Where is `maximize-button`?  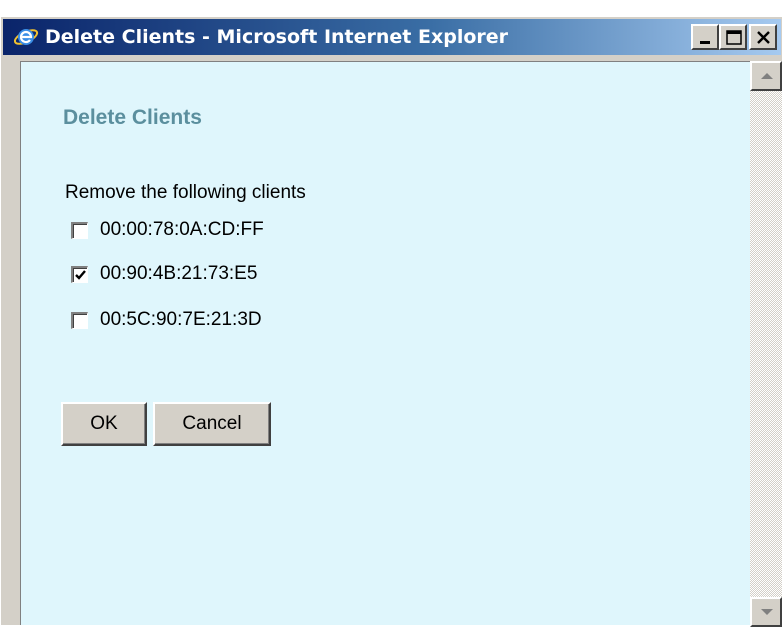 maximize-button is located at coordinates (733, 37).